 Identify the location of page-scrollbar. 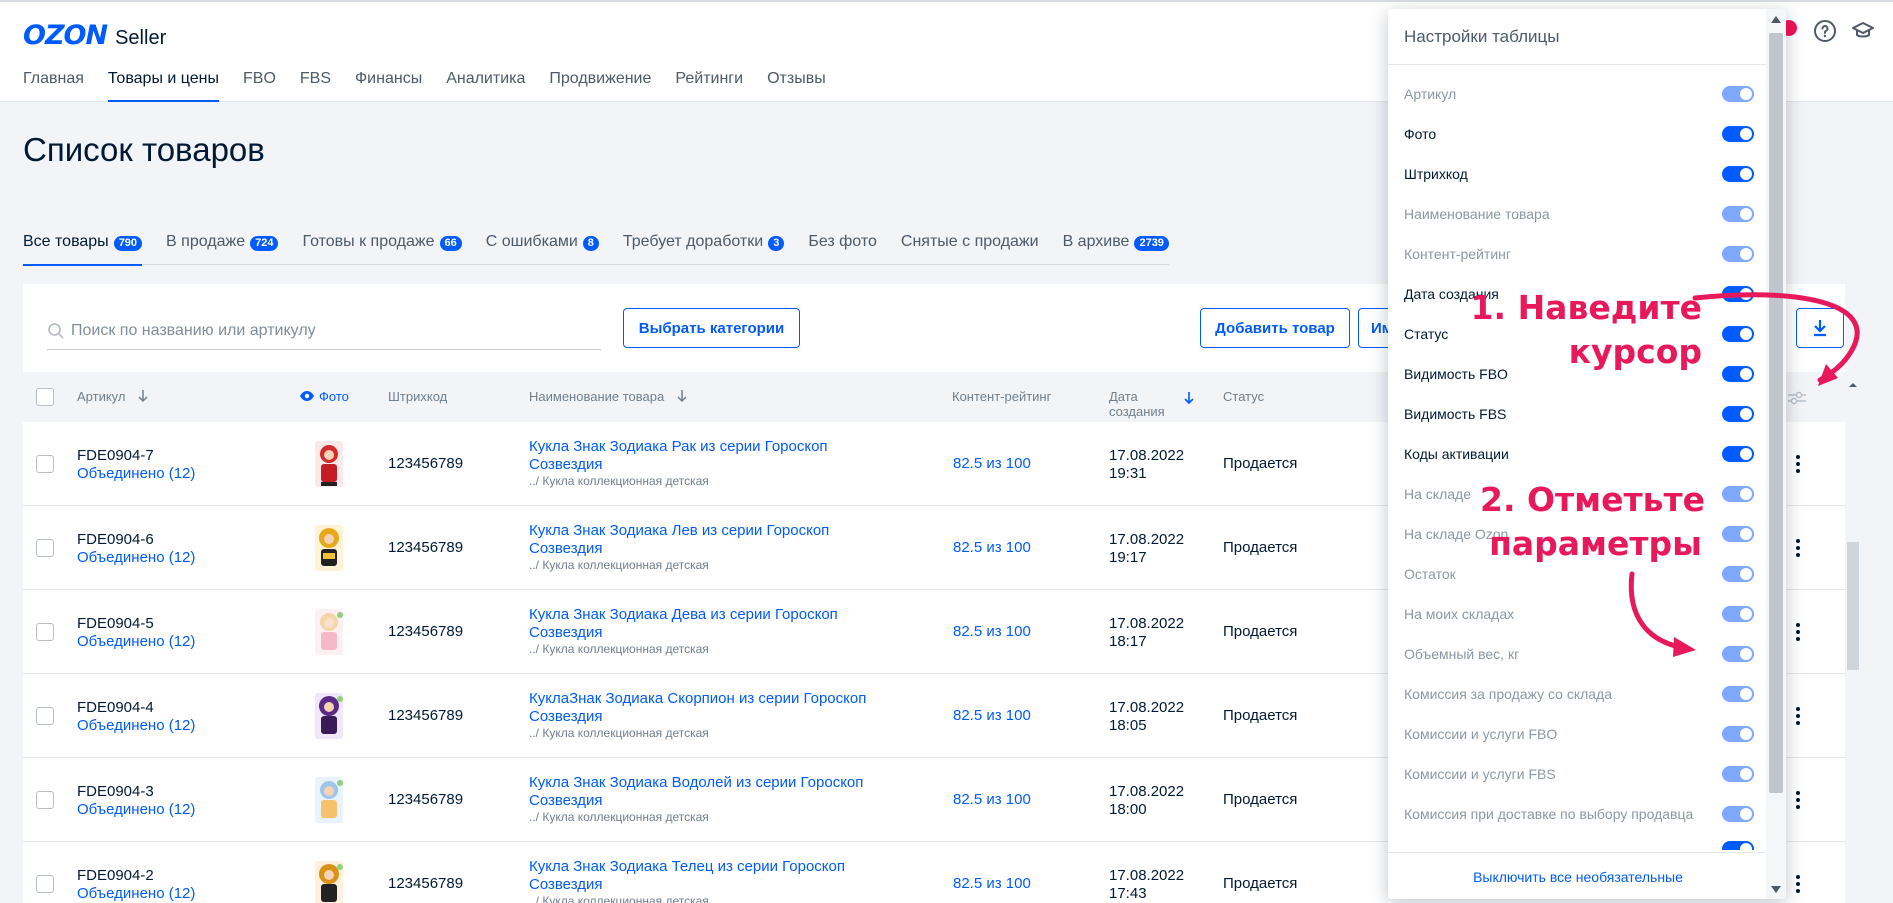
(1853, 641).